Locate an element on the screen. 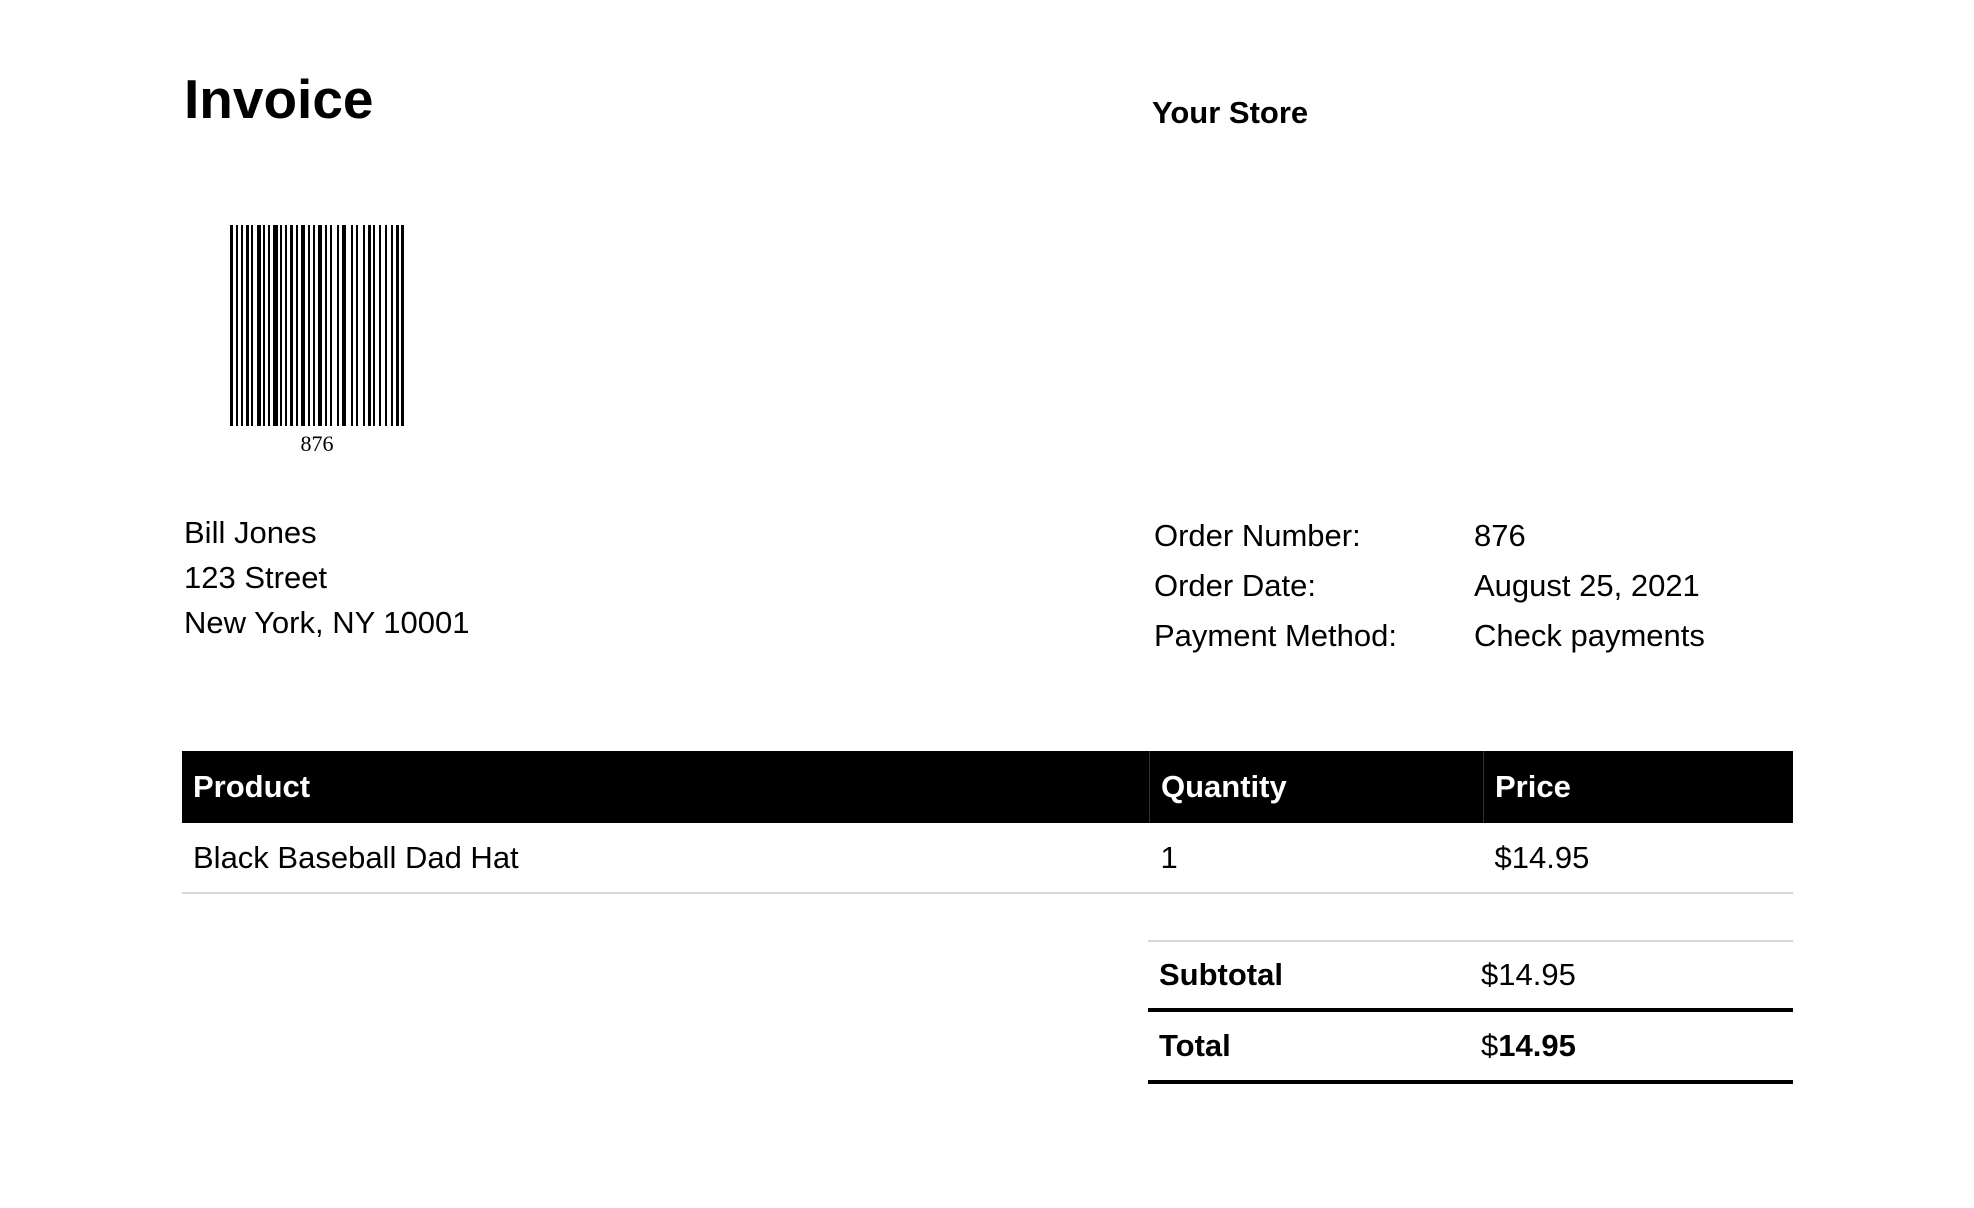  column-header-quantity: Quantity is located at coordinates (1316, 787).